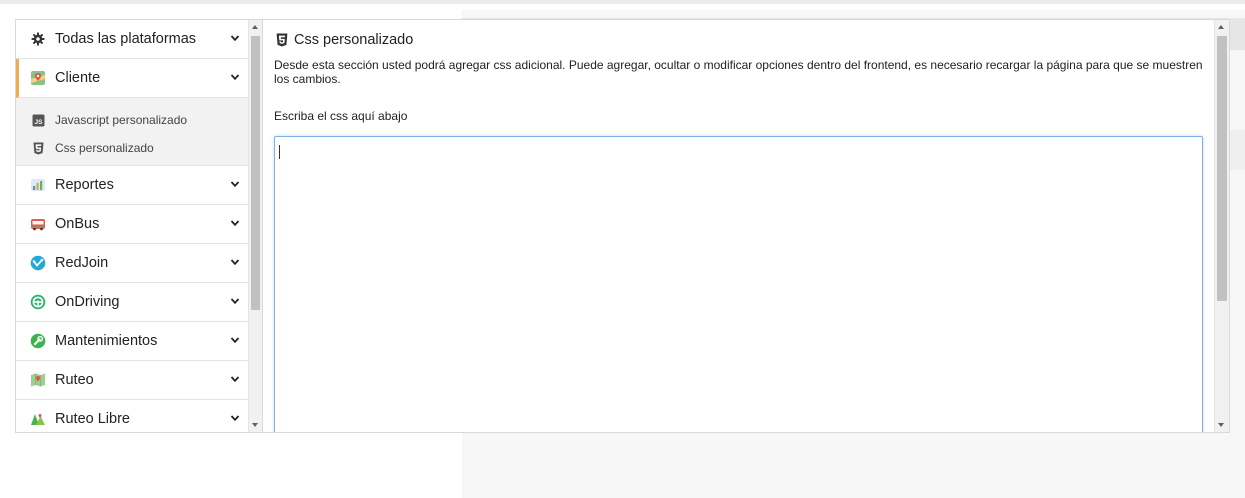 The width and height of the screenshot is (1245, 498). I want to click on sidebar-item-label: RedJoin, so click(82, 263).